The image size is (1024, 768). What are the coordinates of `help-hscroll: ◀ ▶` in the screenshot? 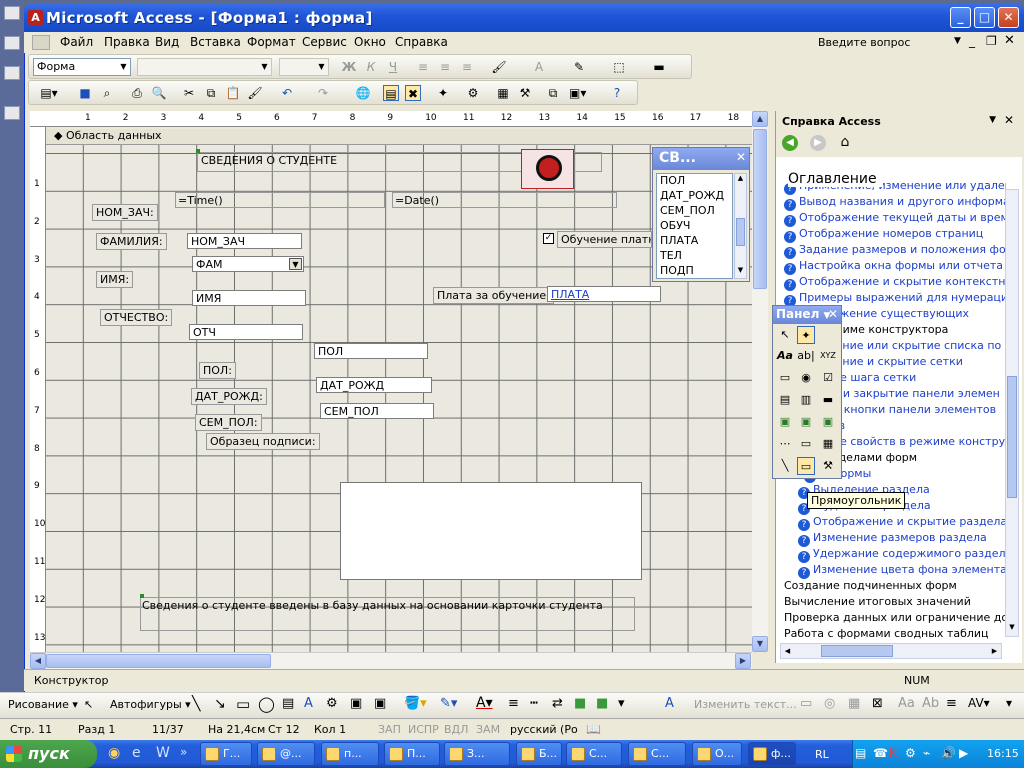 It's located at (891, 651).